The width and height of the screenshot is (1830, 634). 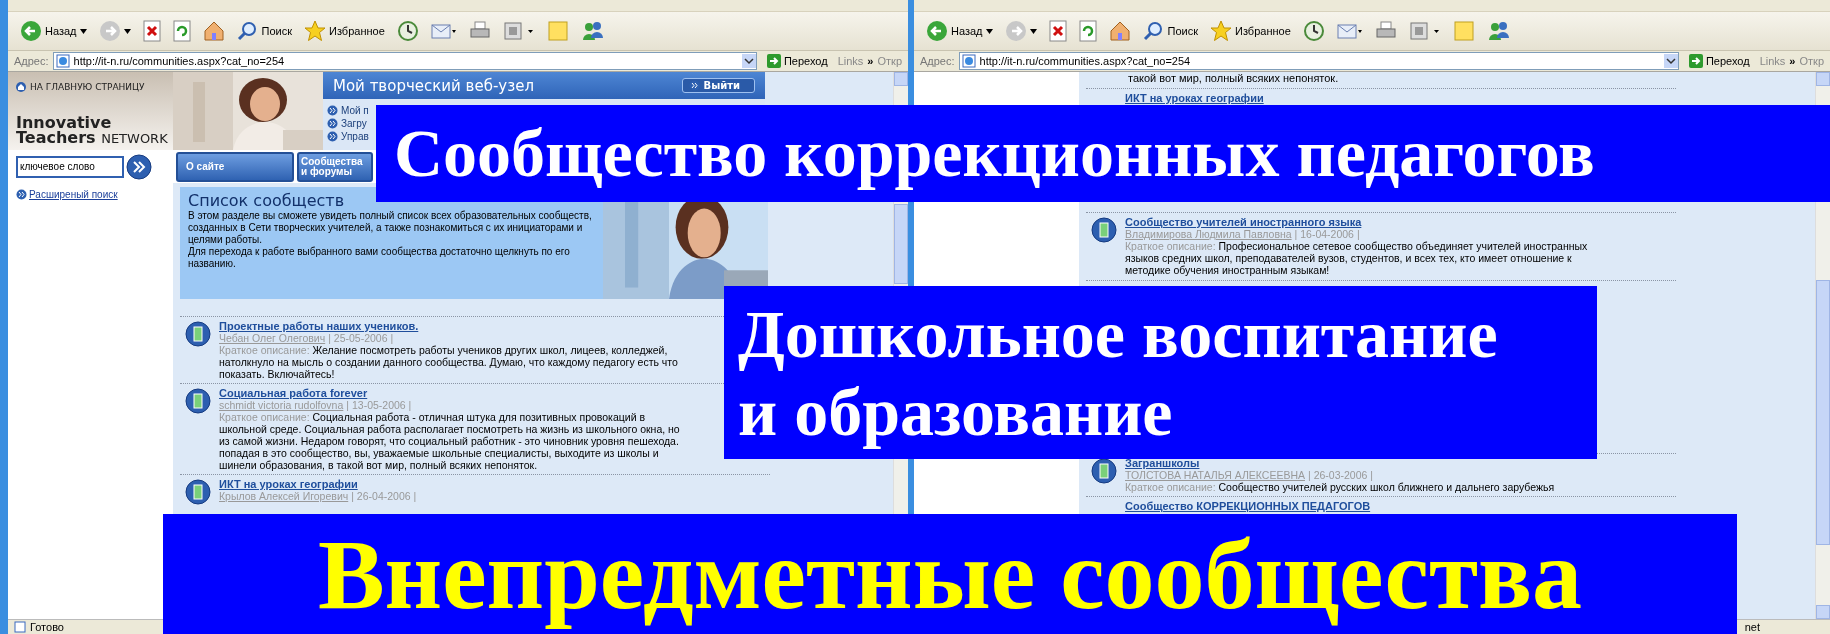 I want to click on nav-tab: Сообщества и форумы, so click(x=335, y=166).